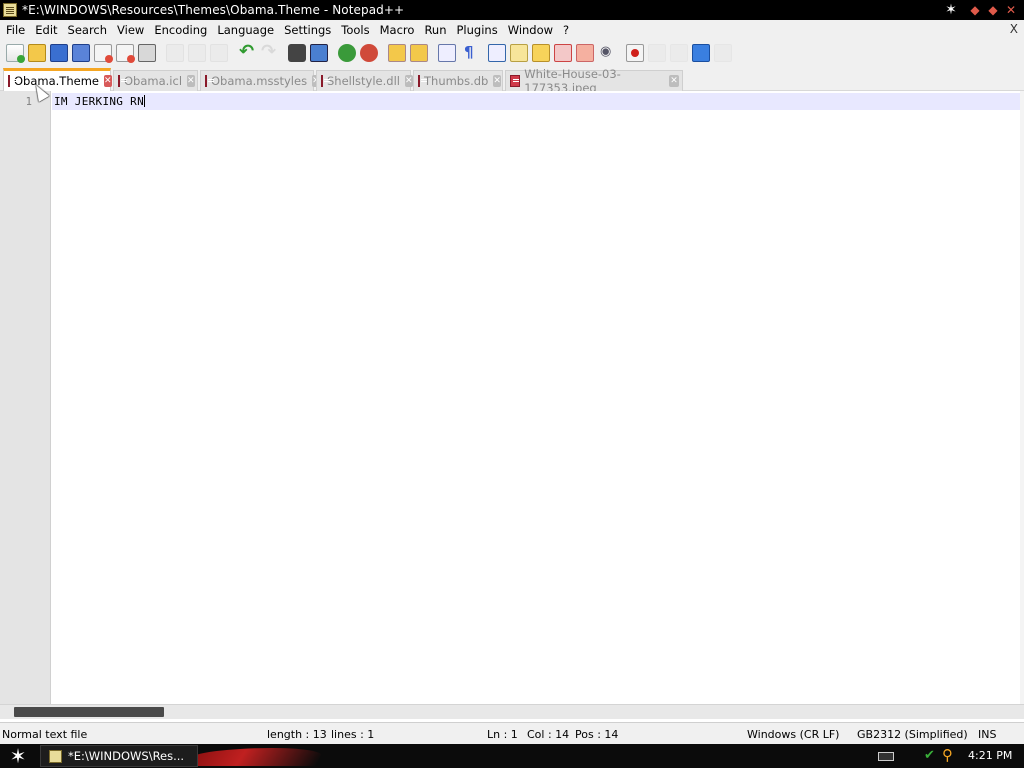 Image resolution: width=1024 pixels, height=768 pixels. I want to click on open-file-icon, so click(37, 53).